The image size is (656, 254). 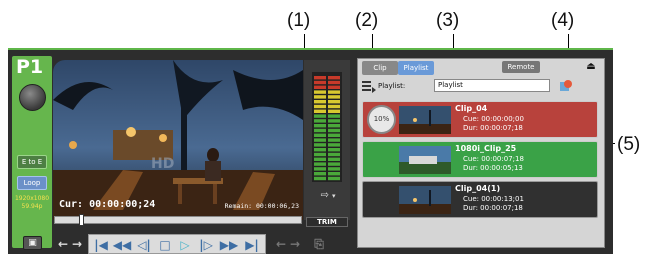 What do you see at coordinates (369, 87) in the screenshot?
I see `playlist-list-icon` at bounding box center [369, 87].